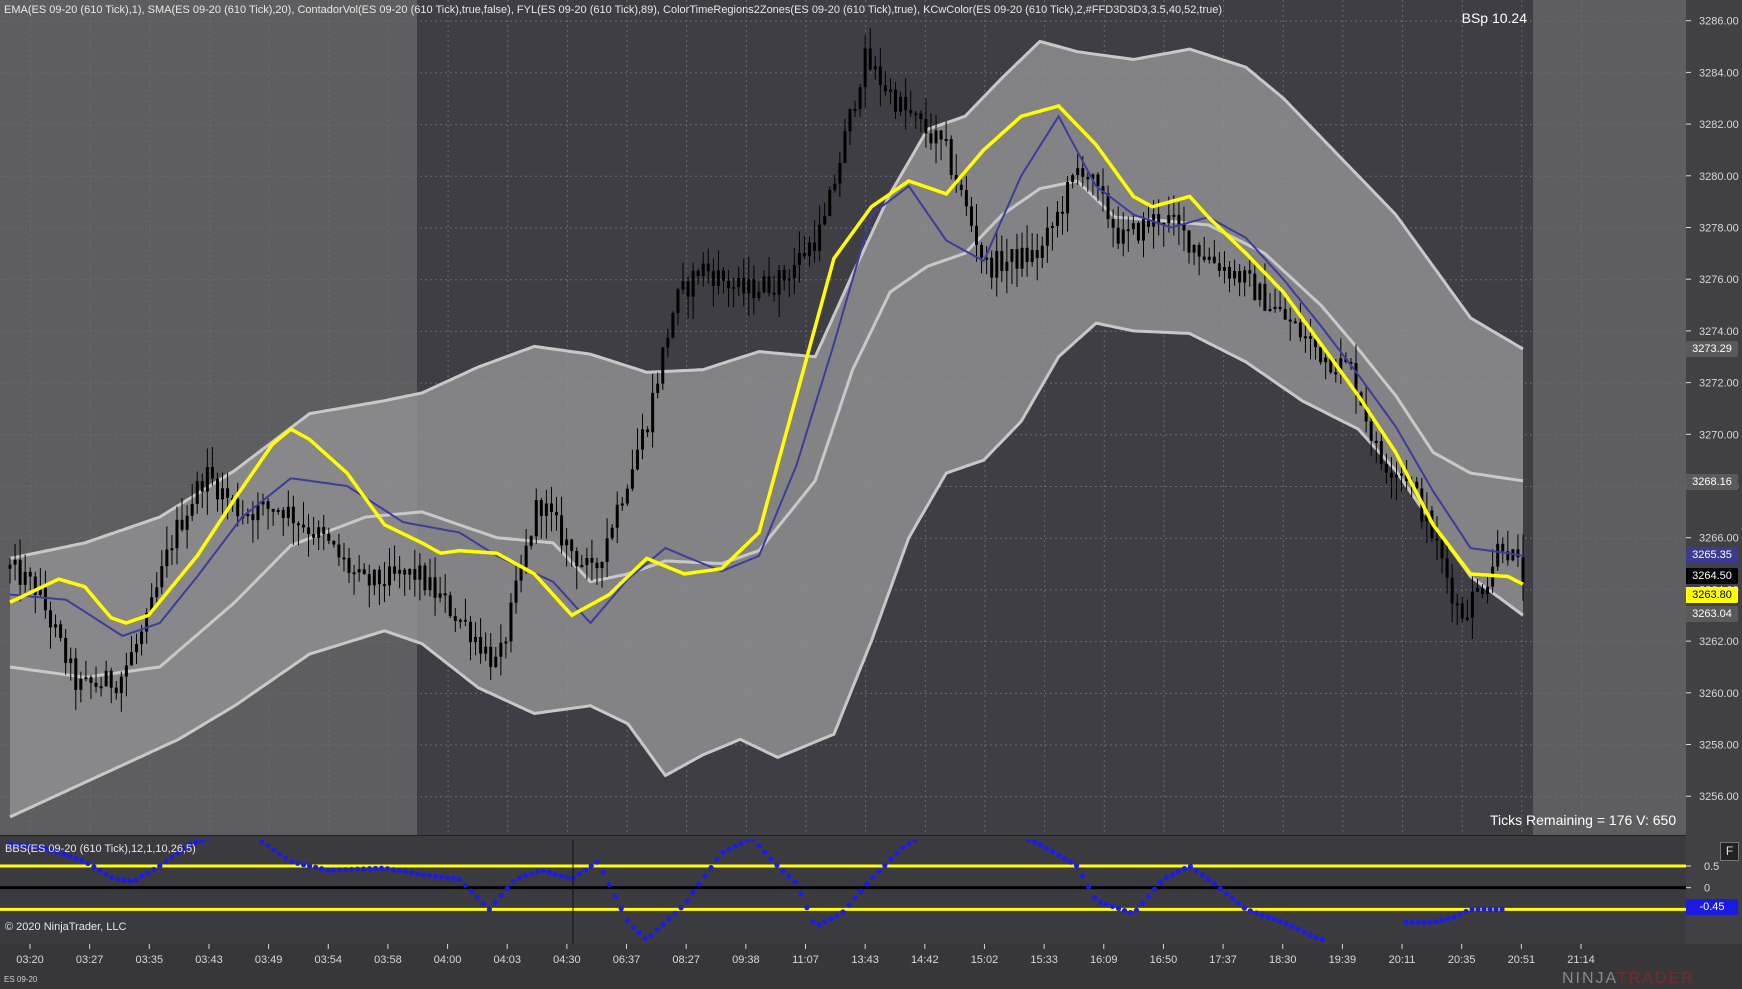 This screenshot has width=1742, height=989. I want to click on x-tick-label: 03:43, so click(209, 960).